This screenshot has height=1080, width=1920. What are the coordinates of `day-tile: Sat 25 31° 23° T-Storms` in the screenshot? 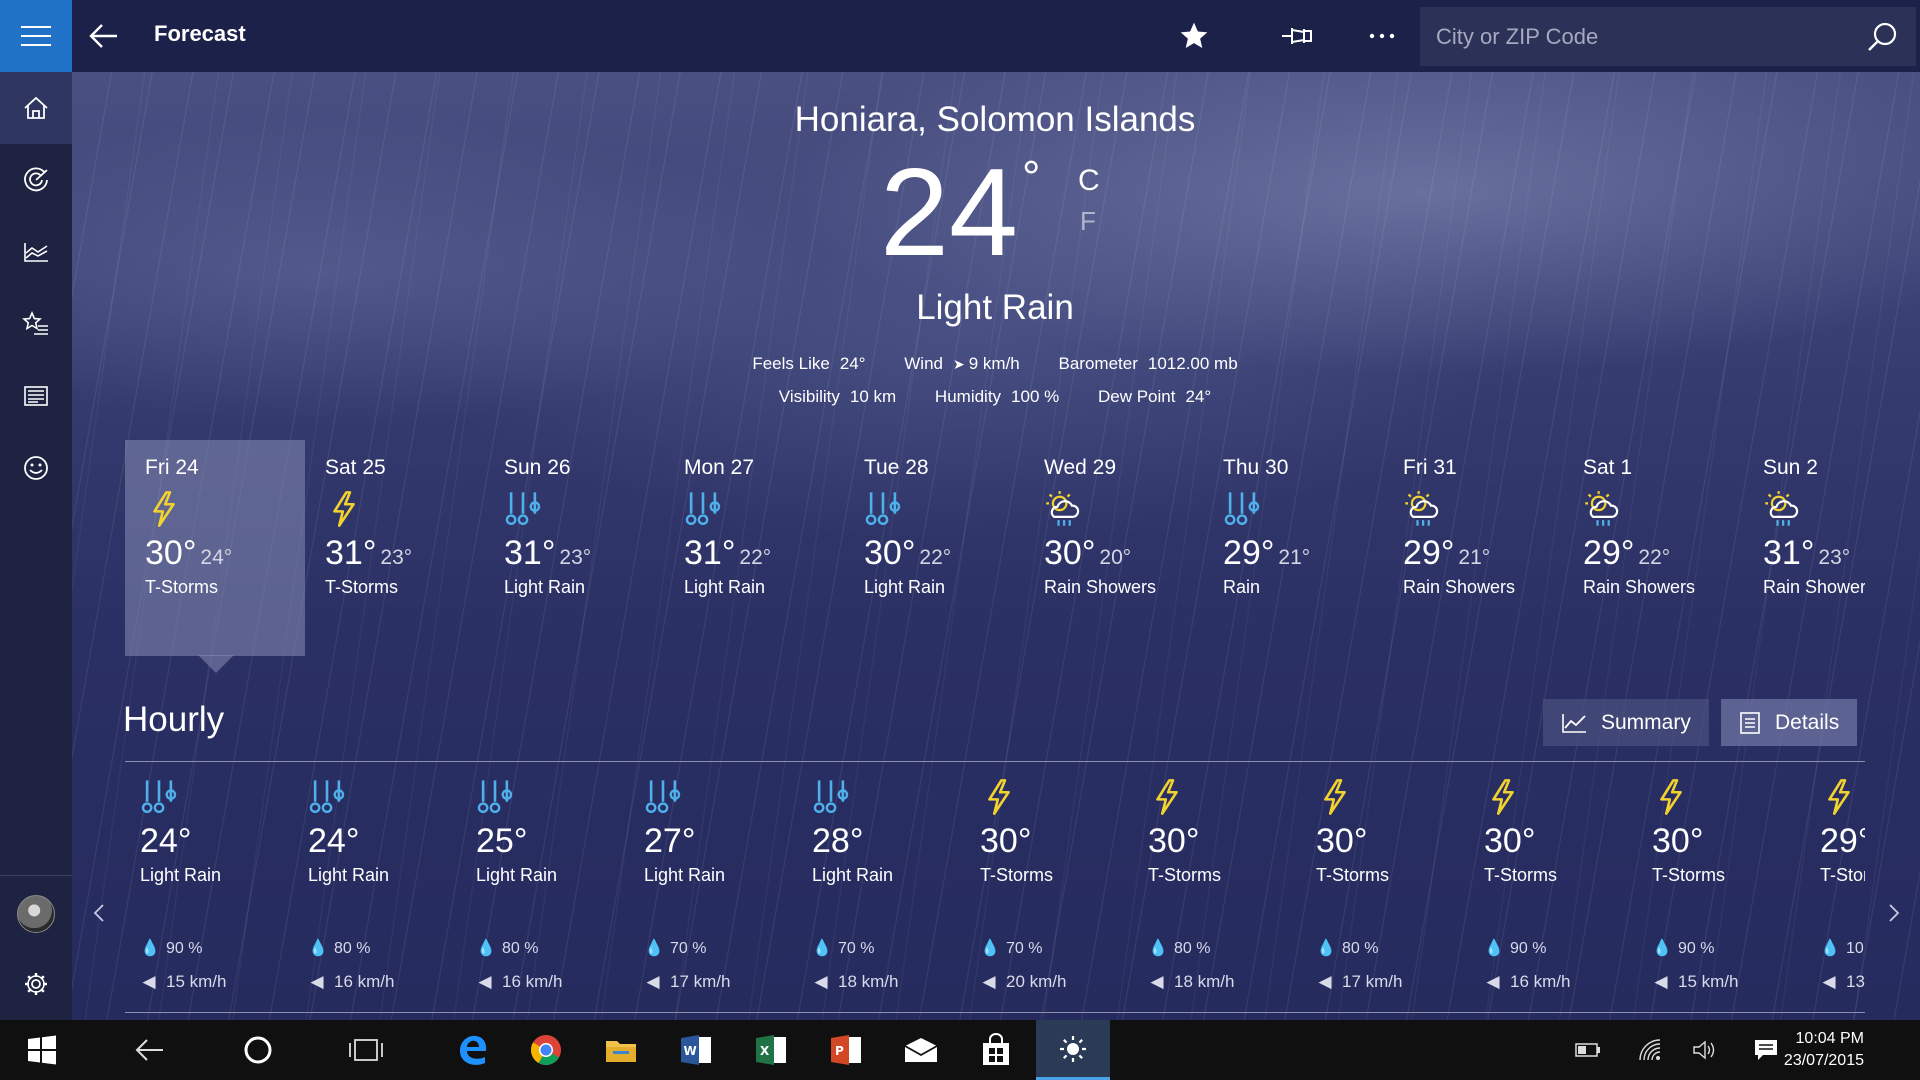 It's located at (395, 548).